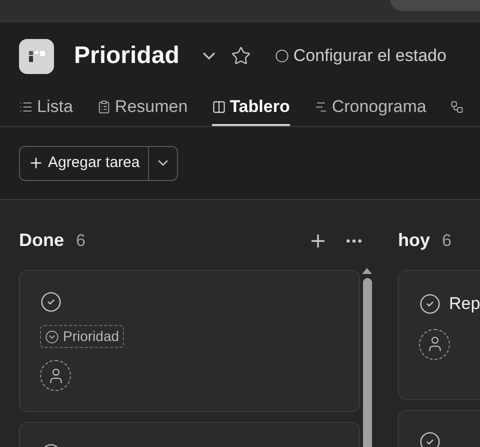 The width and height of the screenshot is (480, 447). What do you see at coordinates (82, 336) in the screenshot?
I see `priority-tag: Prioridad` at bounding box center [82, 336].